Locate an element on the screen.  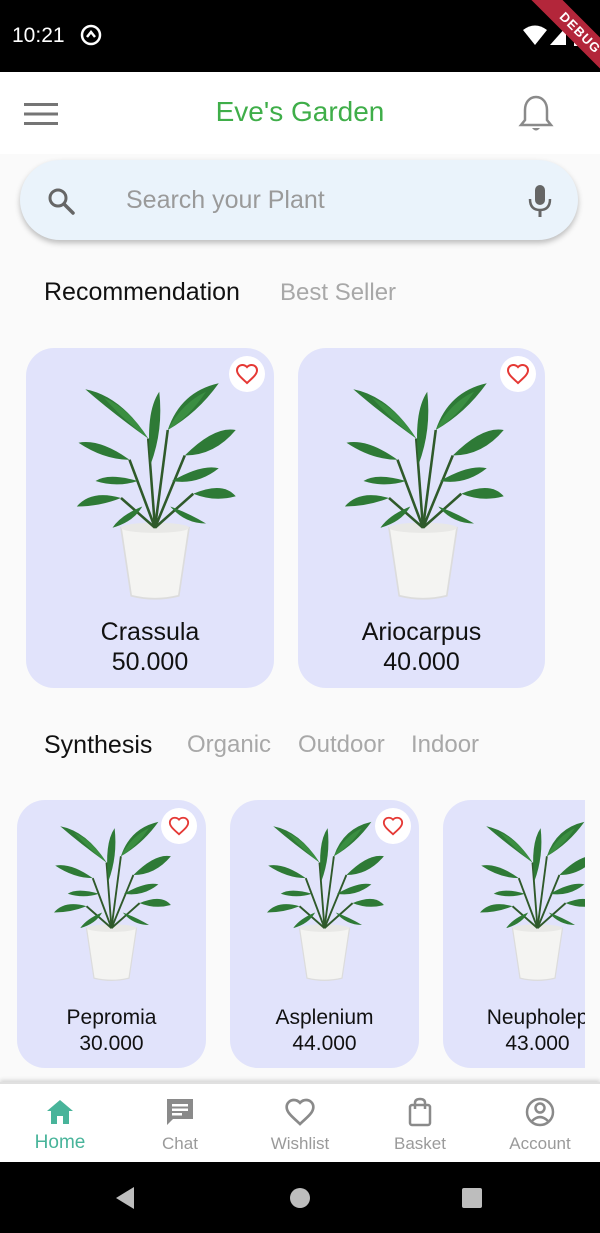
nav-chat: Chat is located at coordinates (180, 1124).